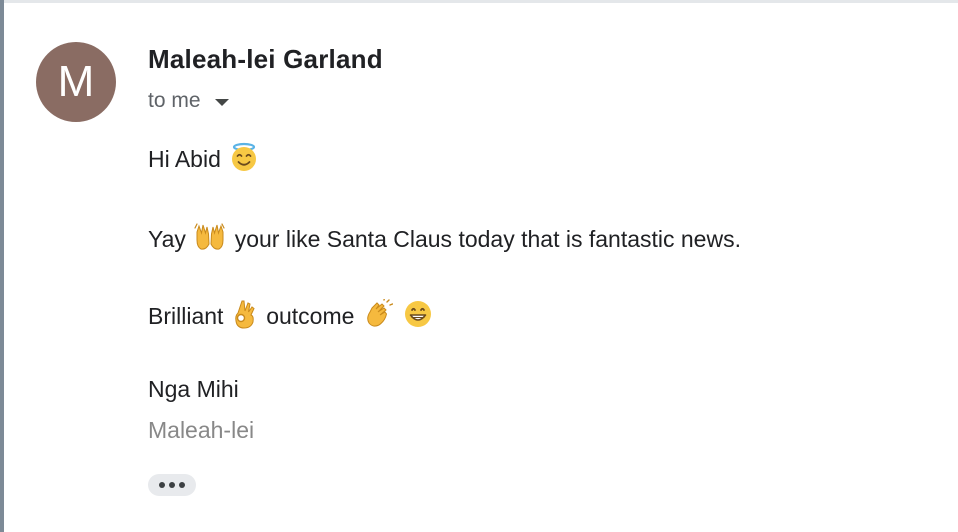 This screenshot has height=532, width=958. I want to click on show-trimmed-content-button, so click(172, 485).